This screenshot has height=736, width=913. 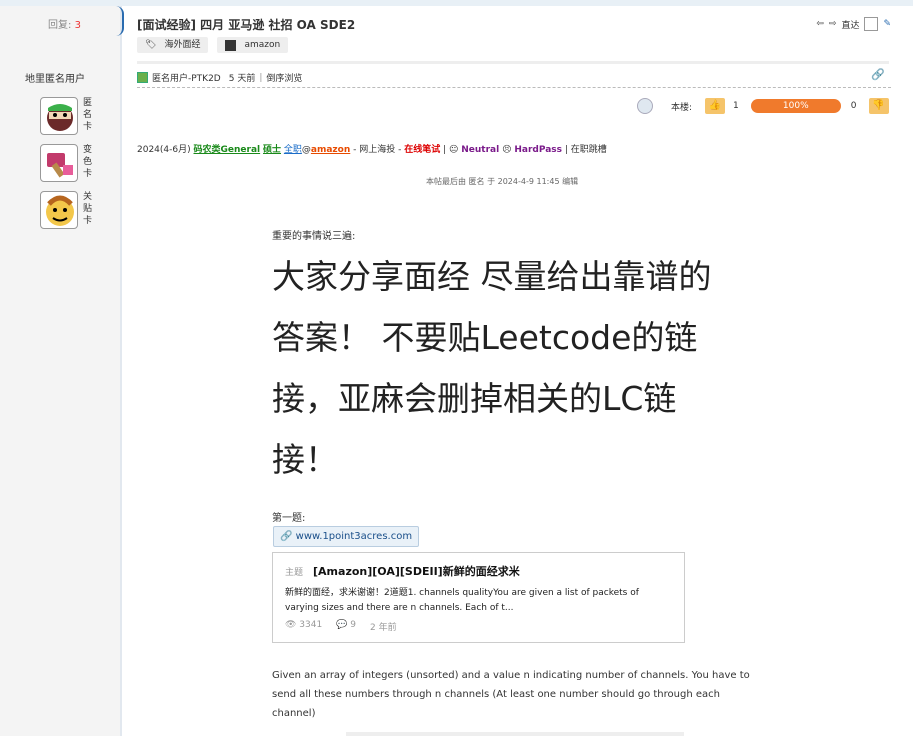 I want to click on type-link: 全职, so click(x=293, y=150).